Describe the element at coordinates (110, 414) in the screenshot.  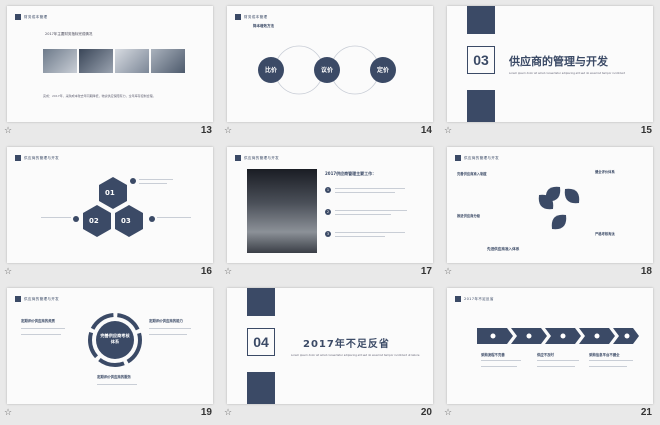
I see `slide-footer: ☆ 19` at that location.